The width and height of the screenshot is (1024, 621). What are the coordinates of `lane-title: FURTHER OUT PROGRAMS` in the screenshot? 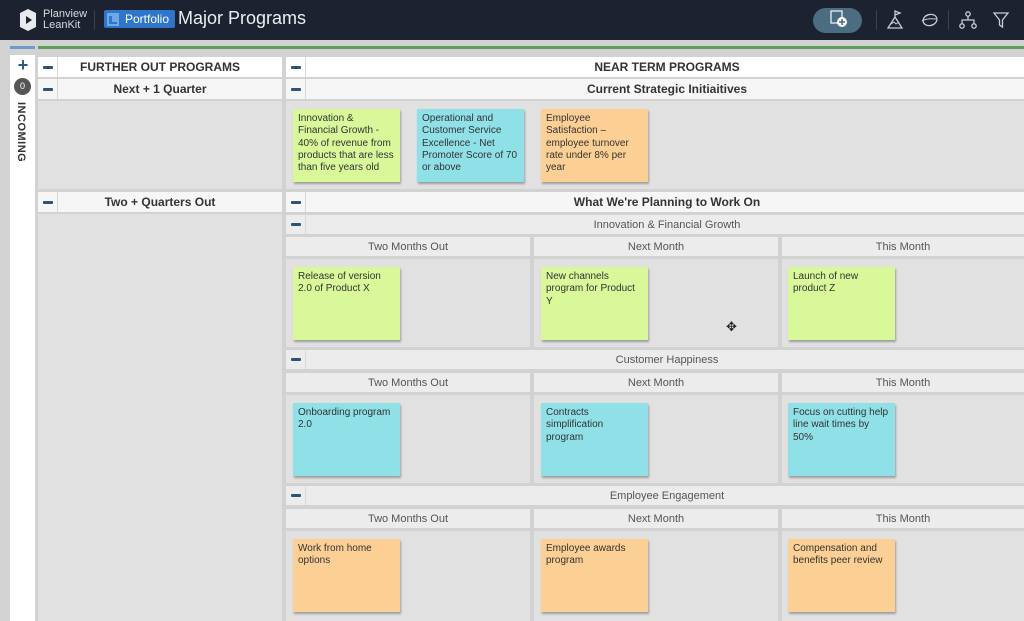 It's located at (160, 67).